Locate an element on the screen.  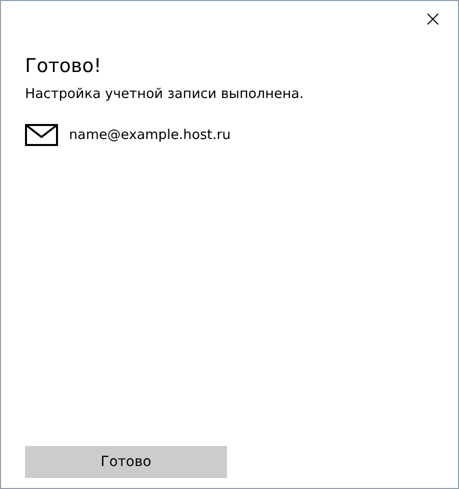
done-button: Готово is located at coordinates (126, 462).